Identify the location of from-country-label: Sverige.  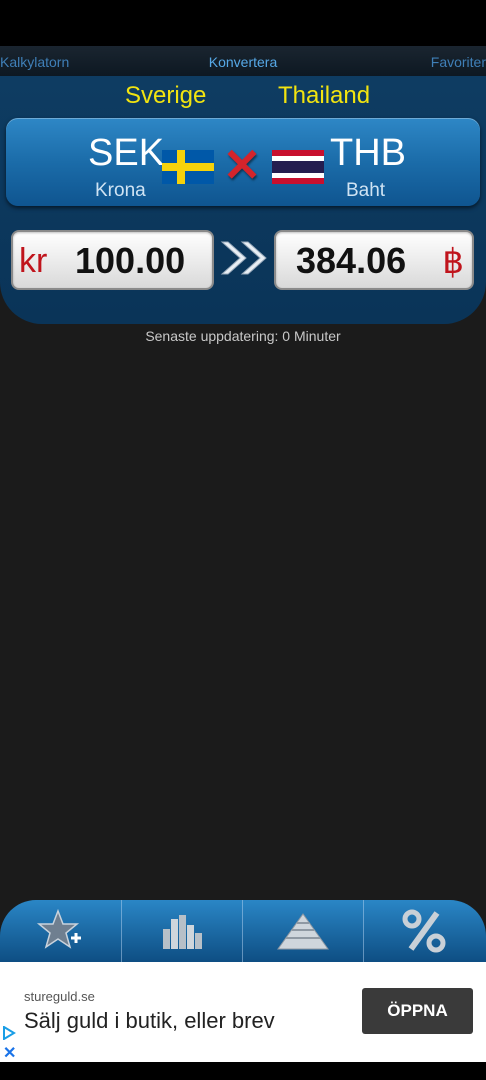
(165, 96).